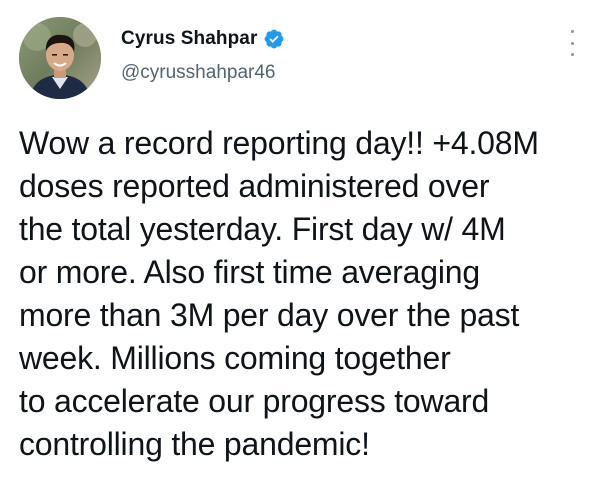 The width and height of the screenshot is (600, 487). Describe the element at coordinates (279, 143) in the screenshot. I see `tweet-text-line: Wow a record reporting day!! +4.08M` at that location.